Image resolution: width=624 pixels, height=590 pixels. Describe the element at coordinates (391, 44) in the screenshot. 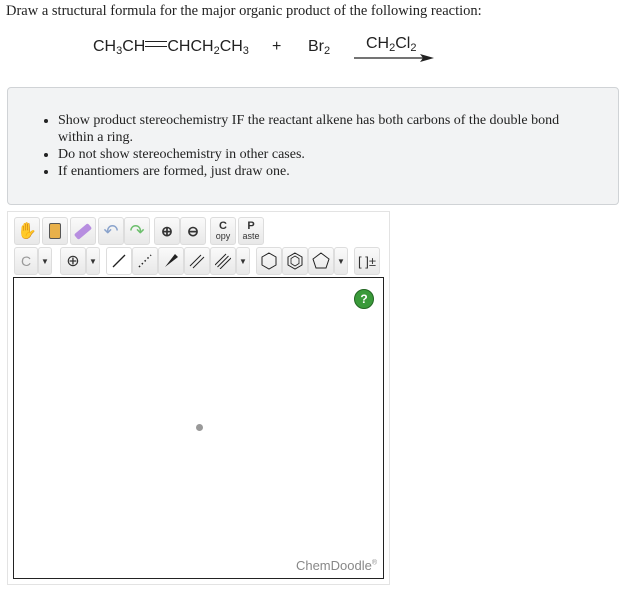

I see `solvent-label: CH2Cl2` at that location.